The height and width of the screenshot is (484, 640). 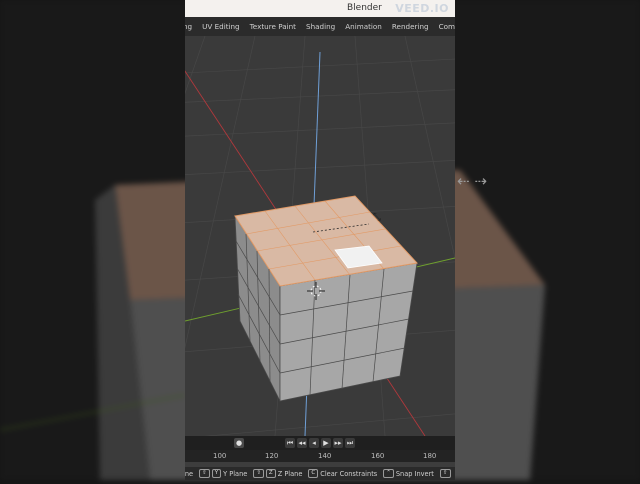 I want to click on cube-mesh, so click(x=326, y=298).